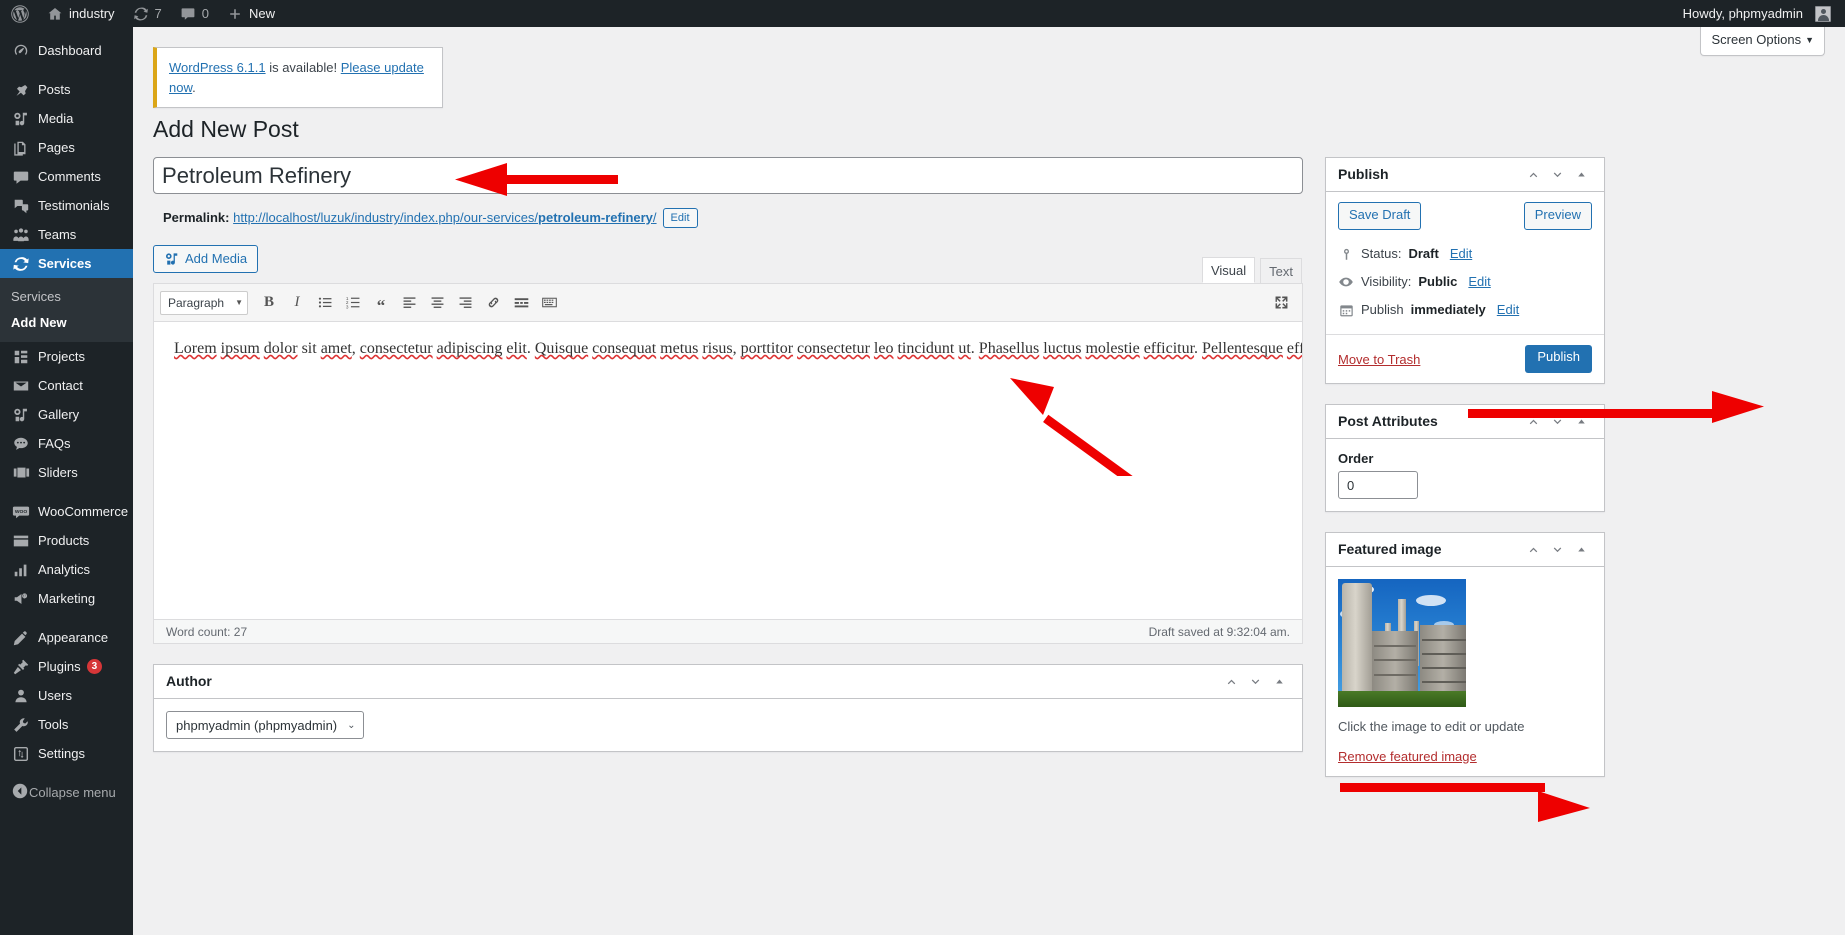 This screenshot has width=1845, height=935. Describe the element at coordinates (194, 13) in the screenshot. I see `comments-link: 0` at that location.